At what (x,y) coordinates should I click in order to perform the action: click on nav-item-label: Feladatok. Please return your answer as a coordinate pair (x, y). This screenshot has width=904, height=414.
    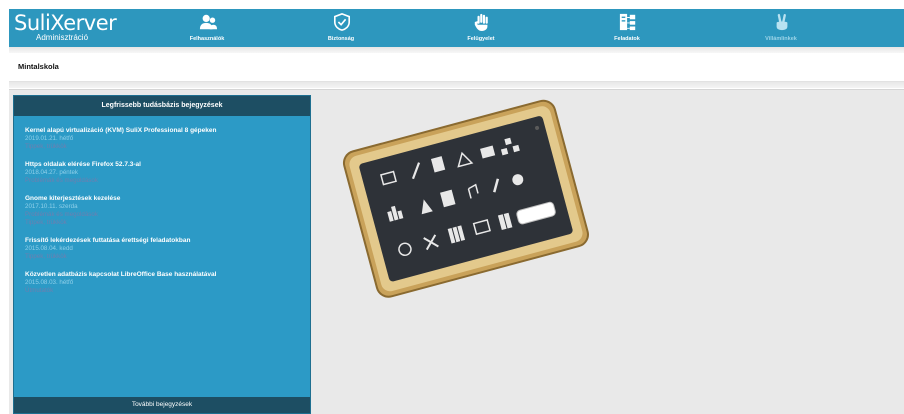
    Looking at the image, I should click on (627, 39).